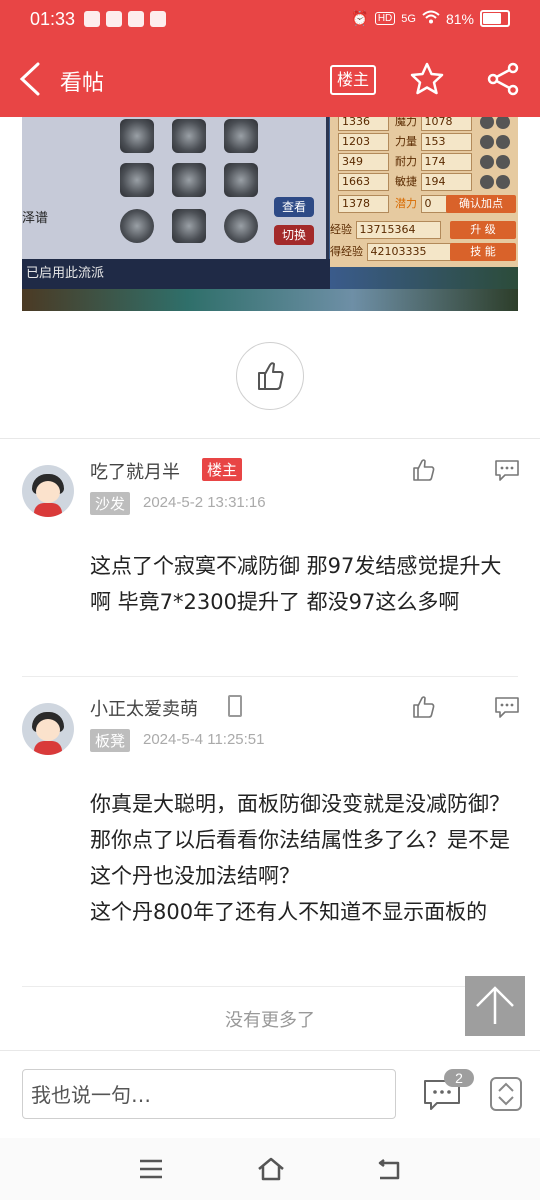  What do you see at coordinates (388, 231) in the screenshot?
I see `exp-row: 经验 13715364` at bounding box center [388, 231].